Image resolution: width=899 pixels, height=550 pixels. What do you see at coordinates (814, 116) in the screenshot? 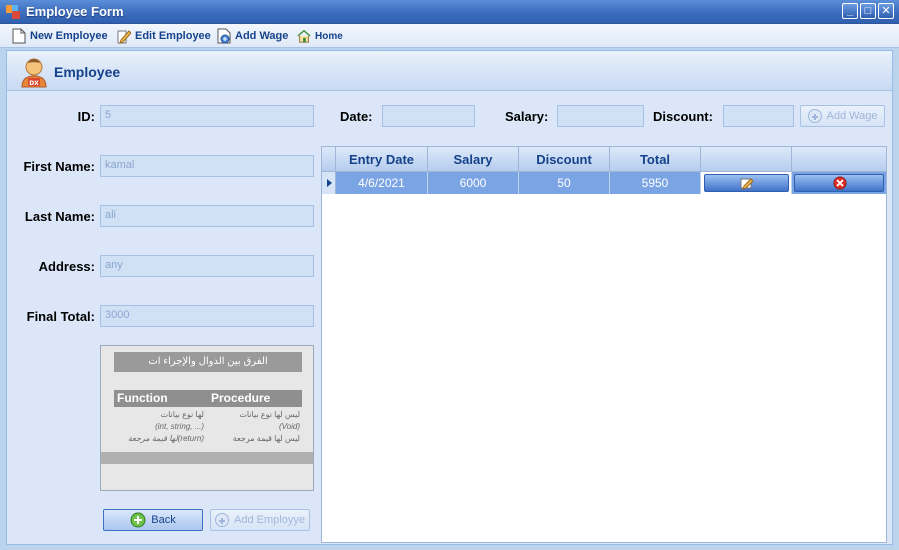
I see `add-wage-plus-icon` at bounding box center [814, 116].